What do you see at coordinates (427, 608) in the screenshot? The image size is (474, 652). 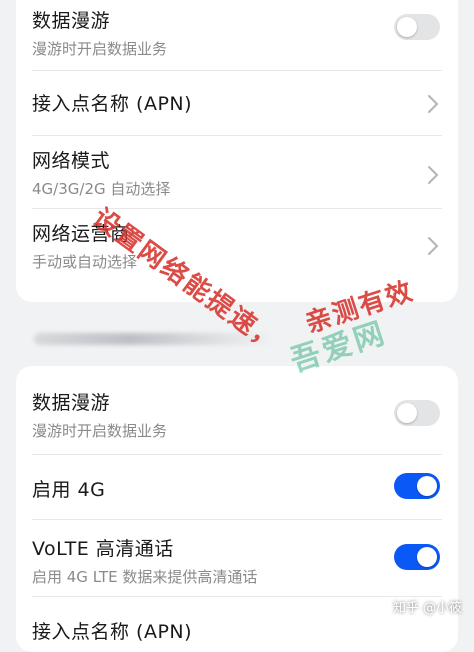 I see `credit-watermark: 知乎 @小筱` at bounding box center [427, 608].